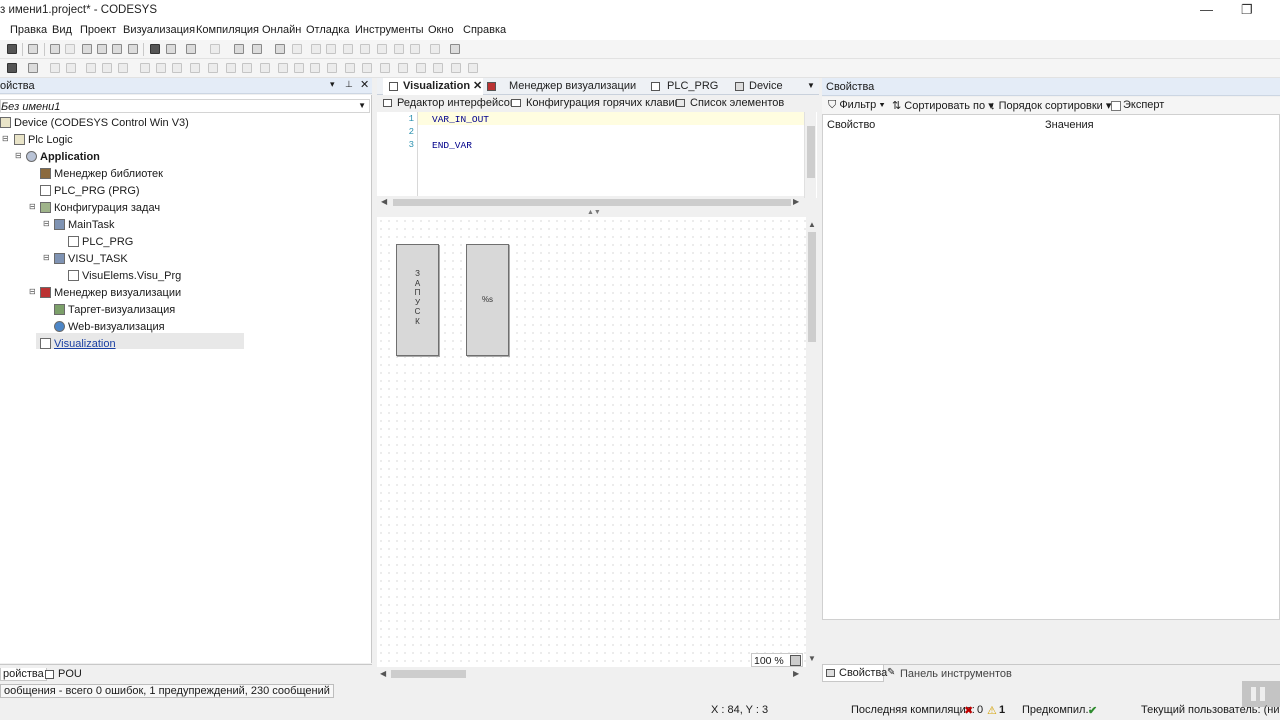 Image resolution: width=1280 pixels, height=720 pixels. What do you see at coordinates (389, 30) in the screenshot?
I see `menu-tools: Инструменты` at bounding box center [389, 30].